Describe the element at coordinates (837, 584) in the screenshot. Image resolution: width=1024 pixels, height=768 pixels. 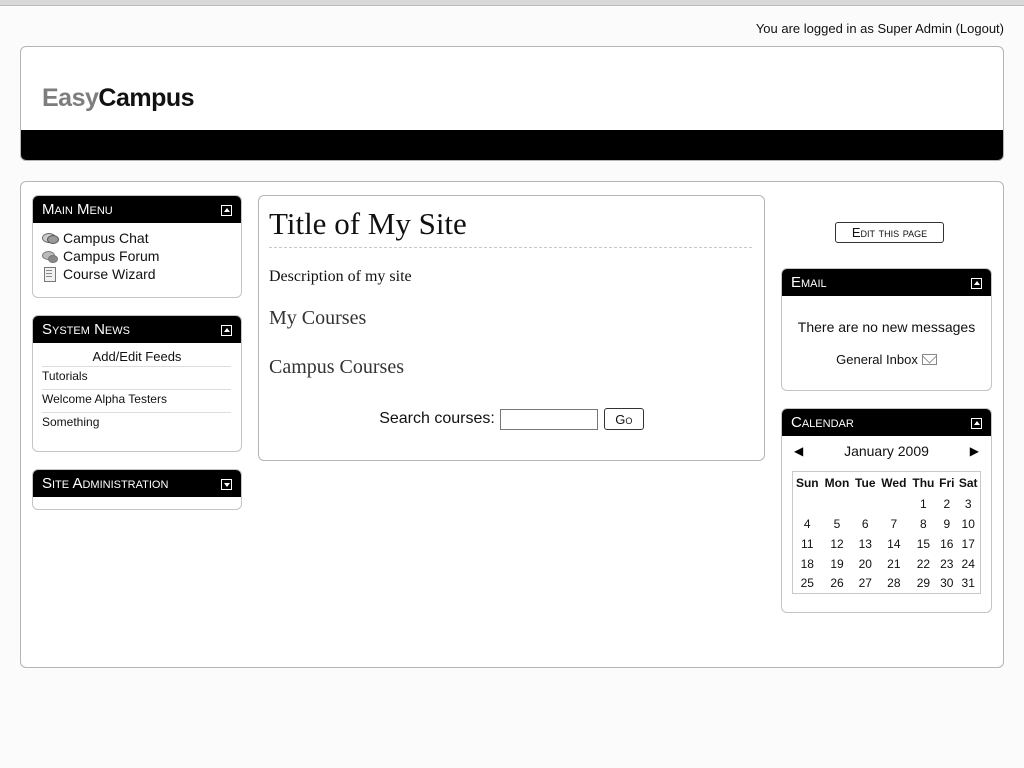
I see `calendar-day: 26` at that location.